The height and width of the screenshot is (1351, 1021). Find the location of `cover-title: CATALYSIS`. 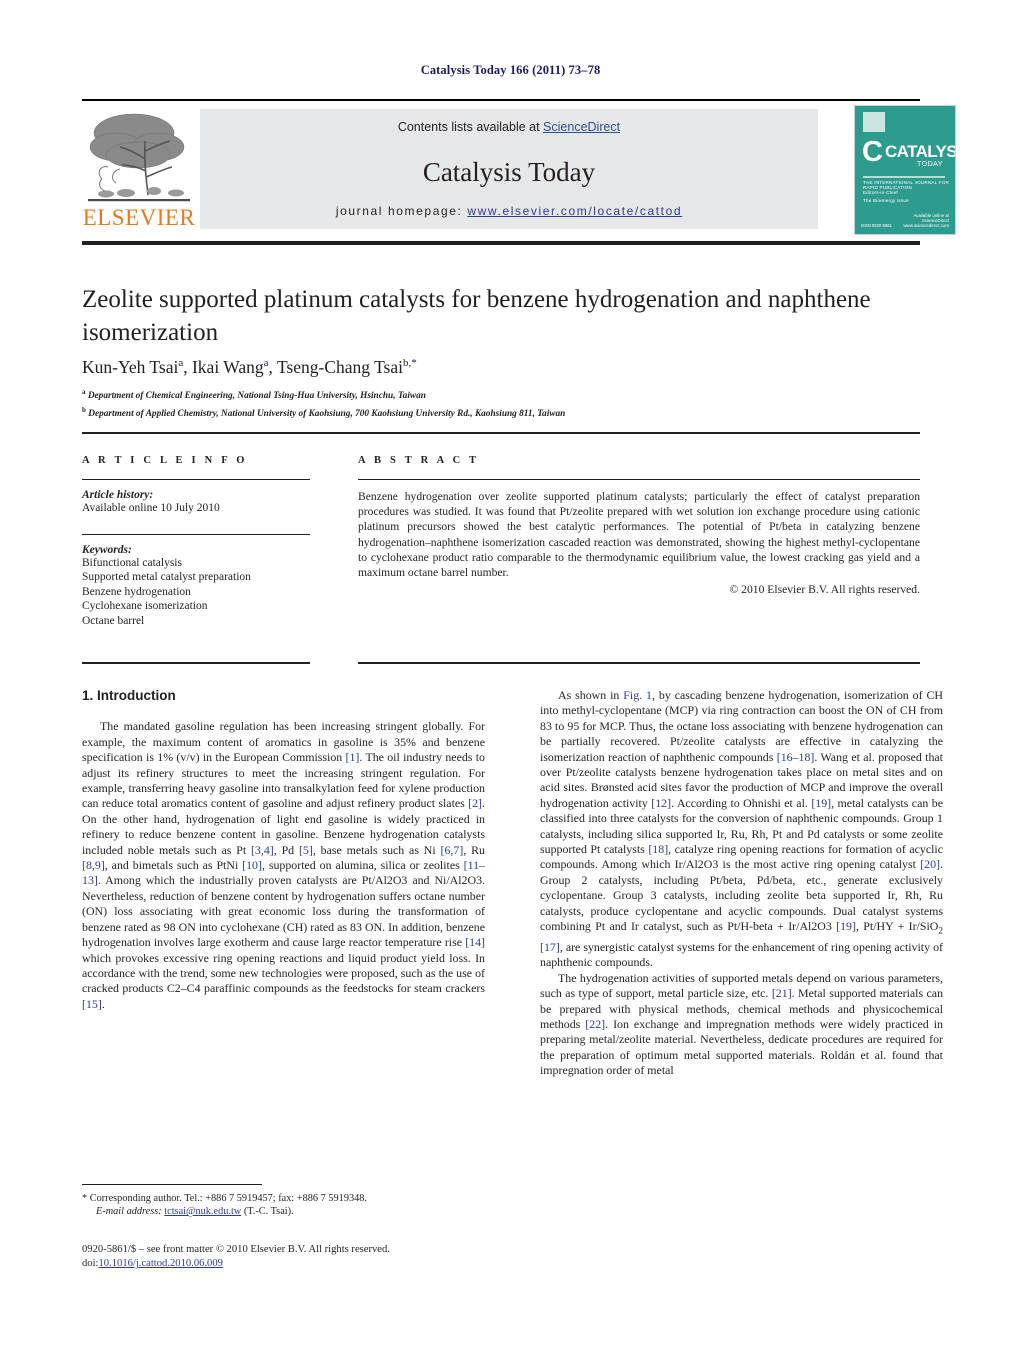

cover-title: CATALYSIS is located at coordinates (920, 151).